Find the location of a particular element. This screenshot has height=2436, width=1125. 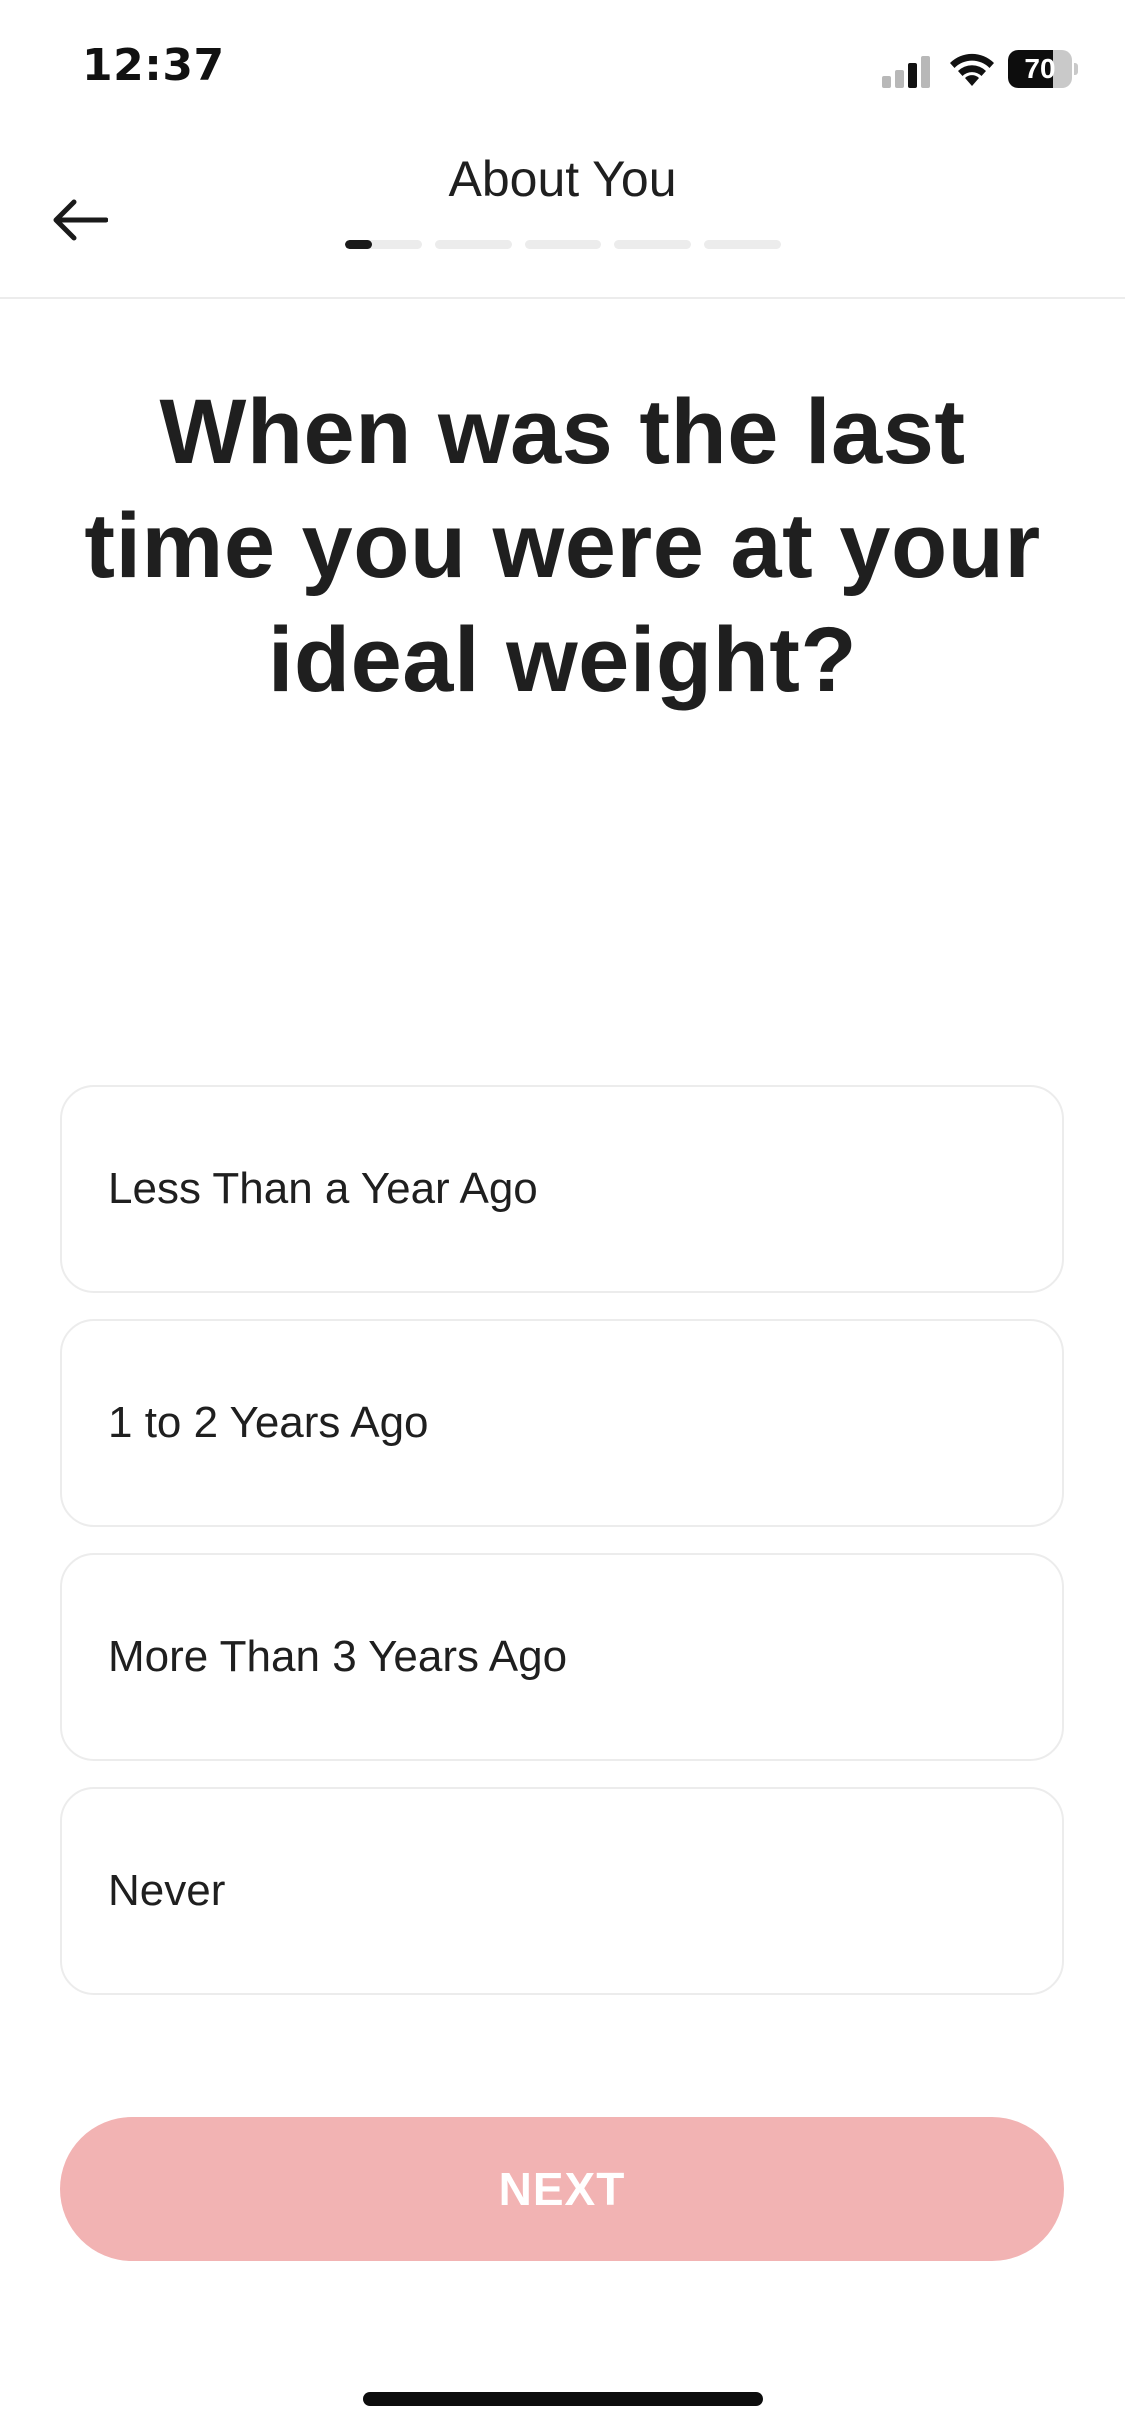

page-title: About You is located at coordinates (562, 179).